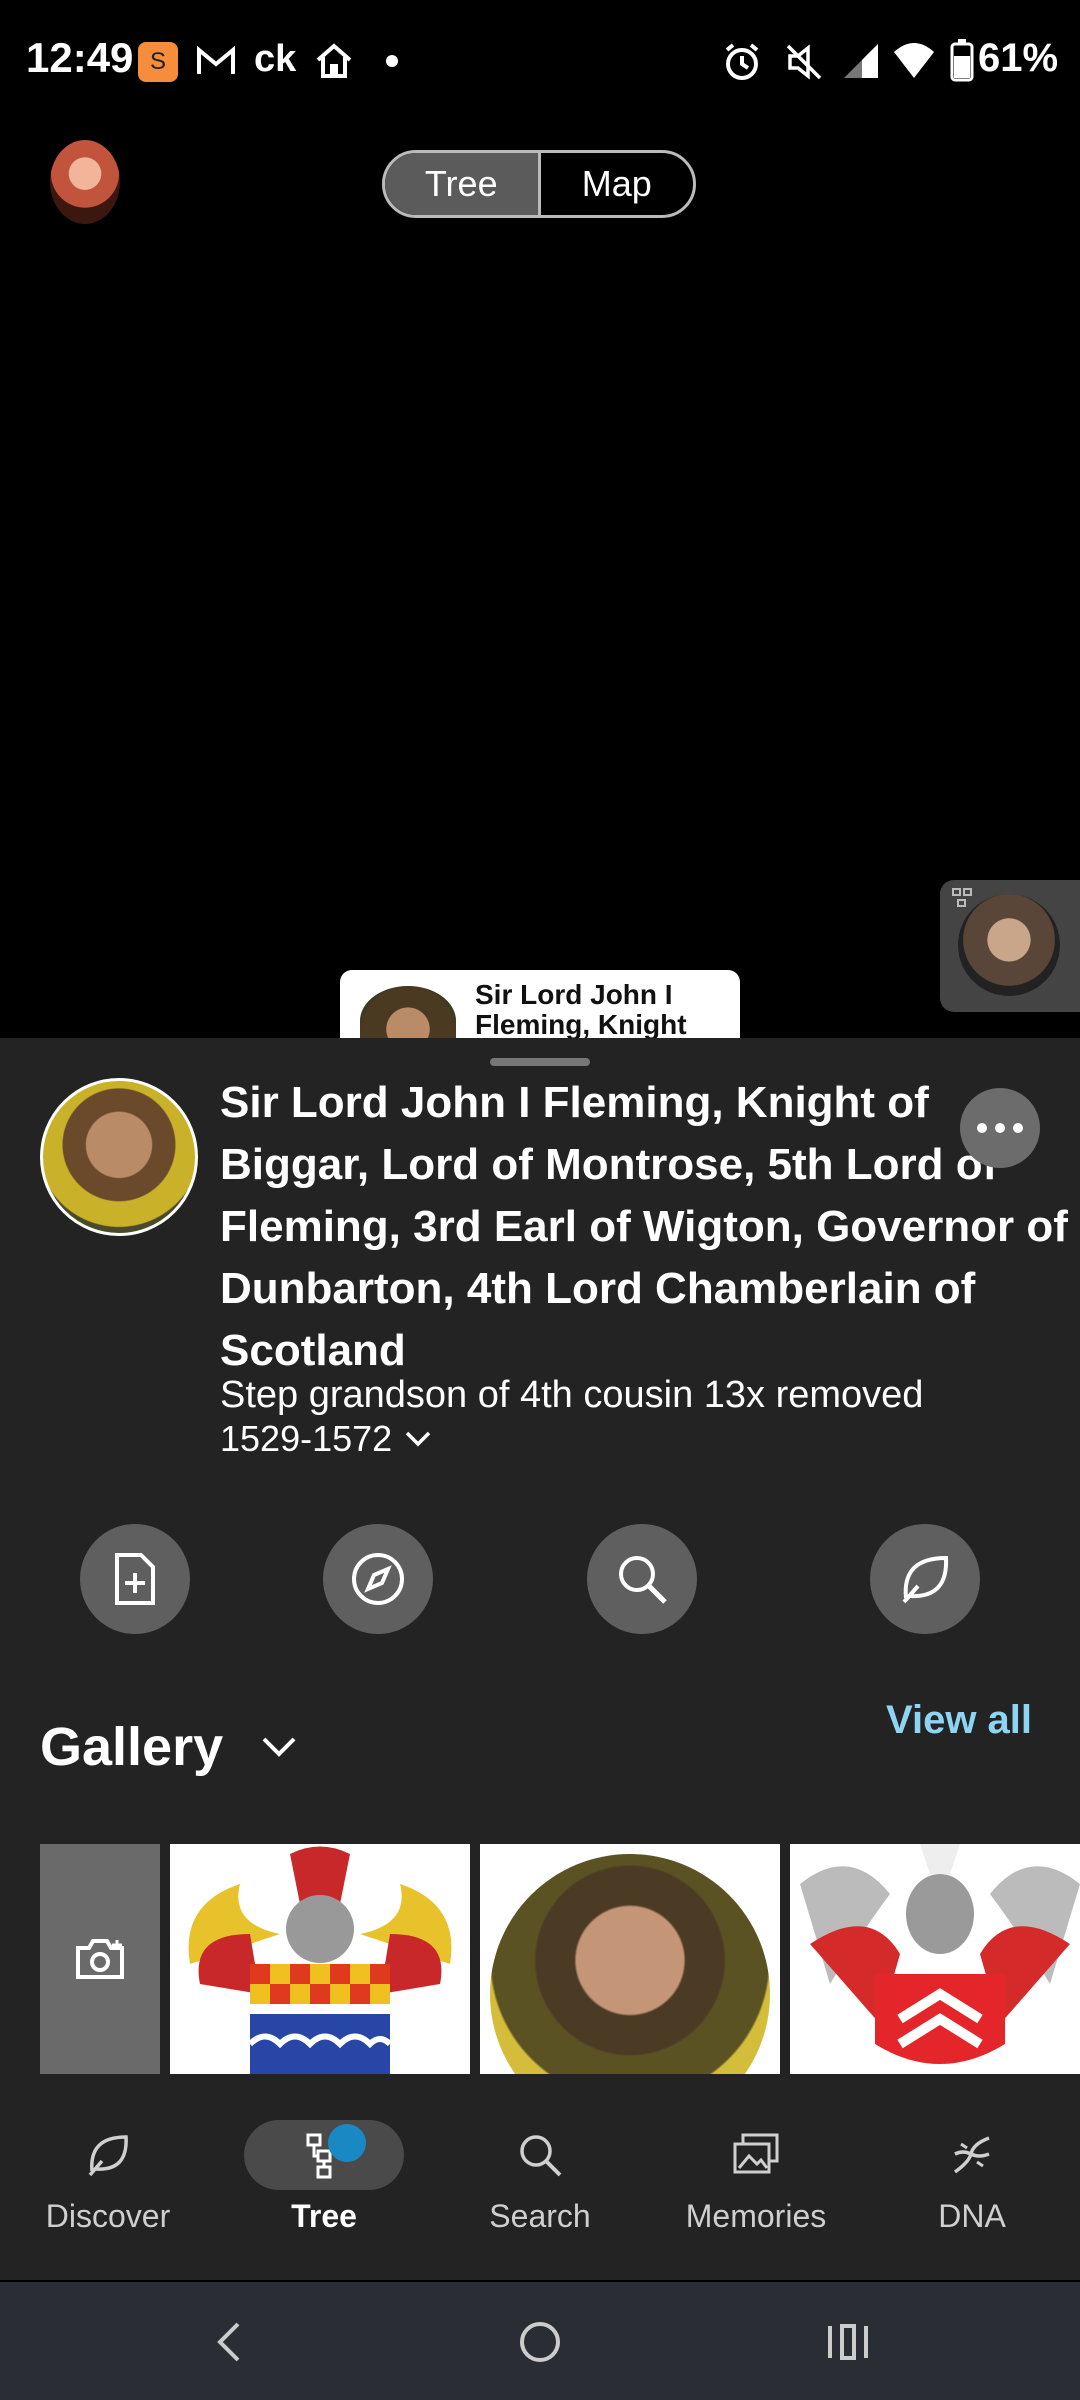 The height and width of the screenshot is (2400, 1080). I want to click on nav-label: Memories, so click(756, 2216).